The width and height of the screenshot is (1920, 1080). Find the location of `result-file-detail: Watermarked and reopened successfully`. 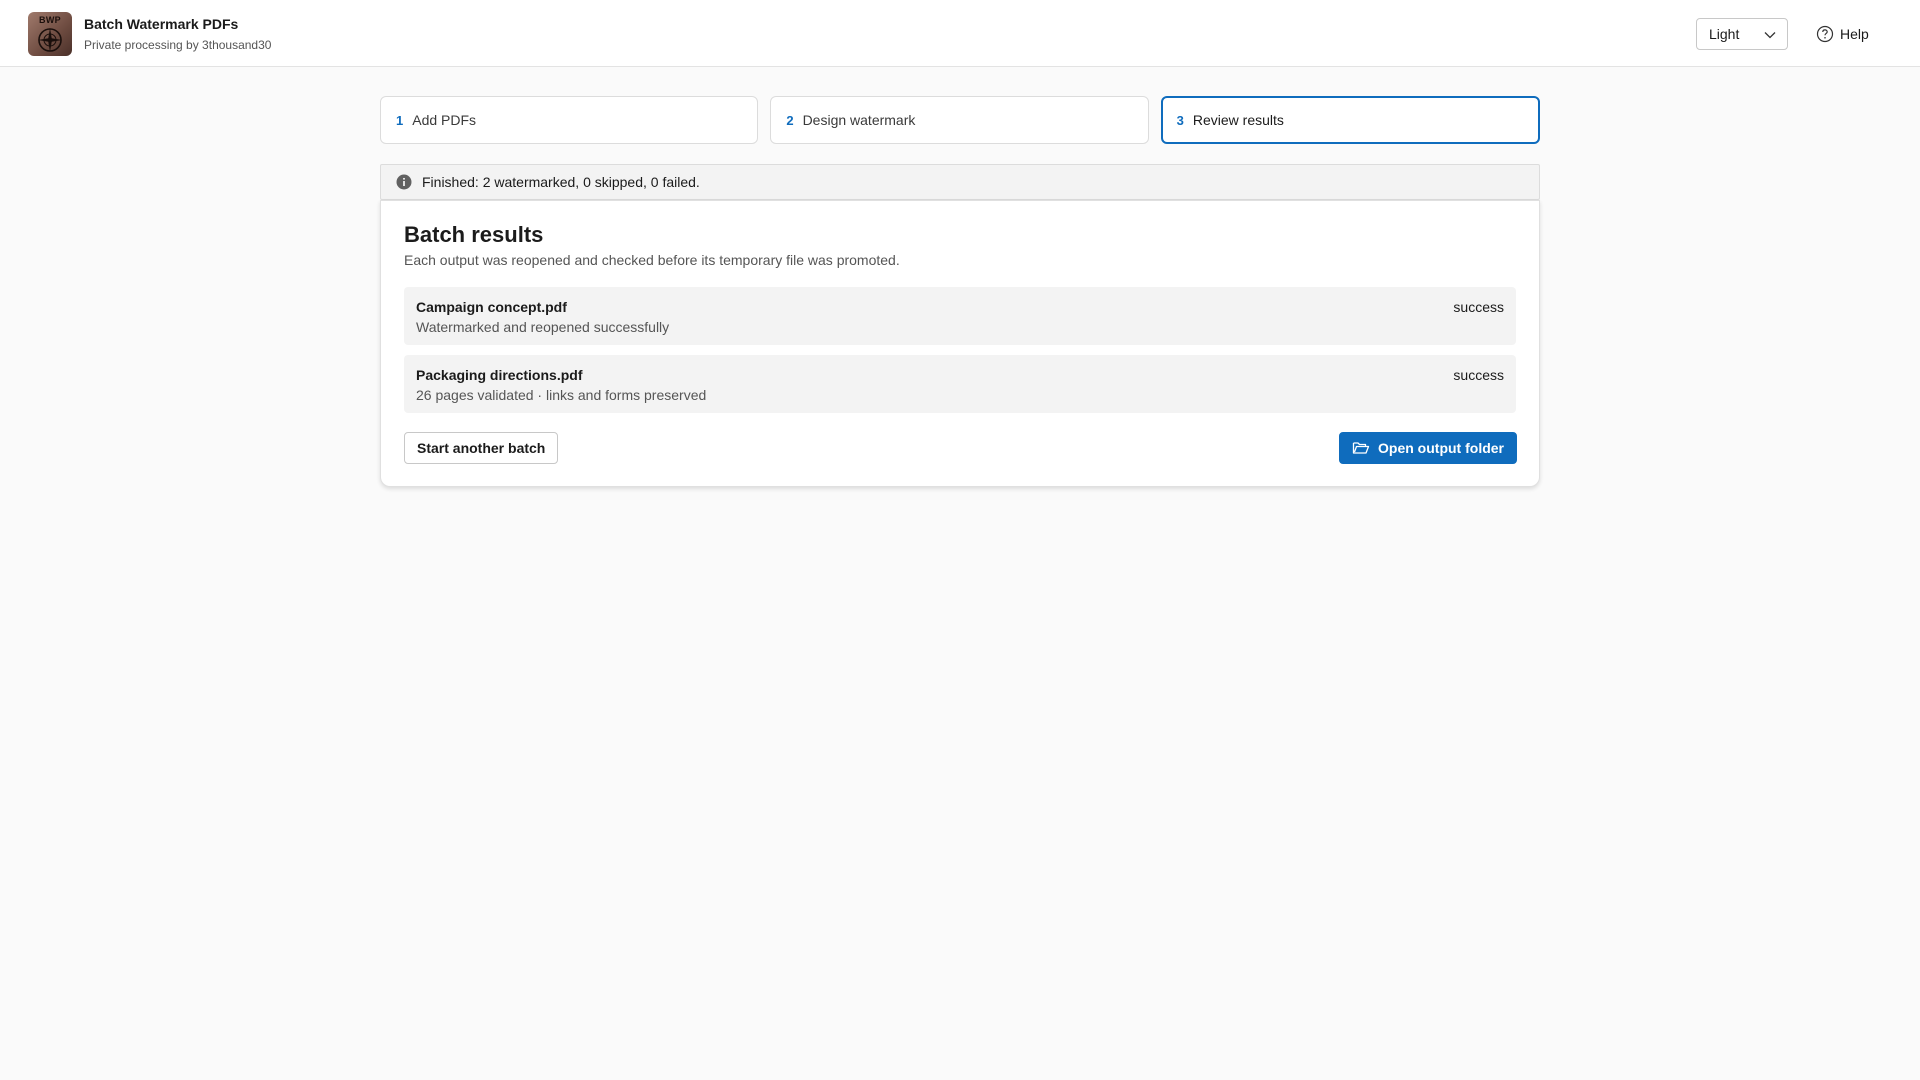

result-file-detail: Watermarked and reopened successfully is located at coordinates (543, 327).